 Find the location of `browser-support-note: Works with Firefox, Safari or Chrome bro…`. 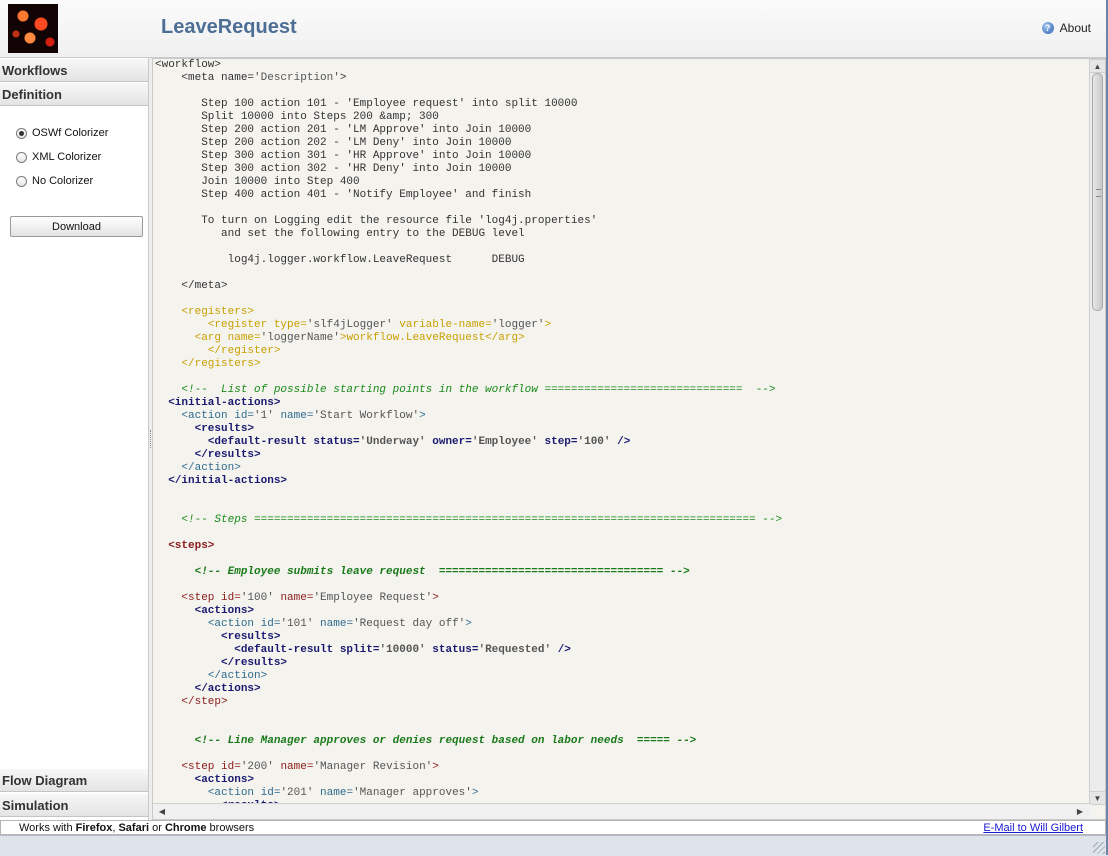

browser-support-note: Works with Firefox, Safari or Chrome bro… is located at coordinates (137, 828).